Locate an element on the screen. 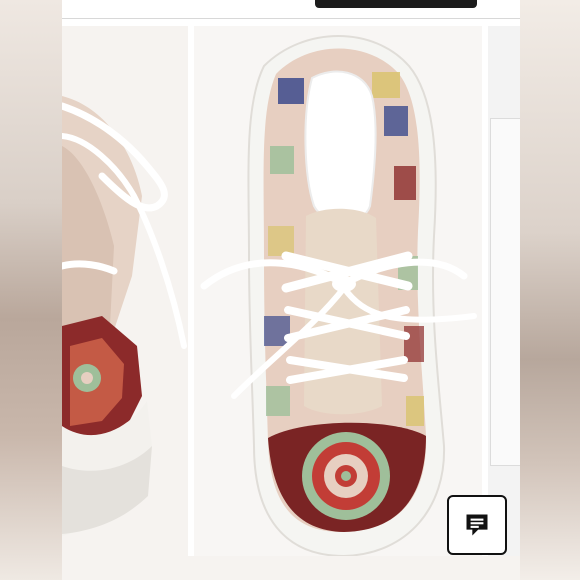 The width and height of the screenshot is (580, 580). chat-bubble-icon is located at coordinates (477, 525).